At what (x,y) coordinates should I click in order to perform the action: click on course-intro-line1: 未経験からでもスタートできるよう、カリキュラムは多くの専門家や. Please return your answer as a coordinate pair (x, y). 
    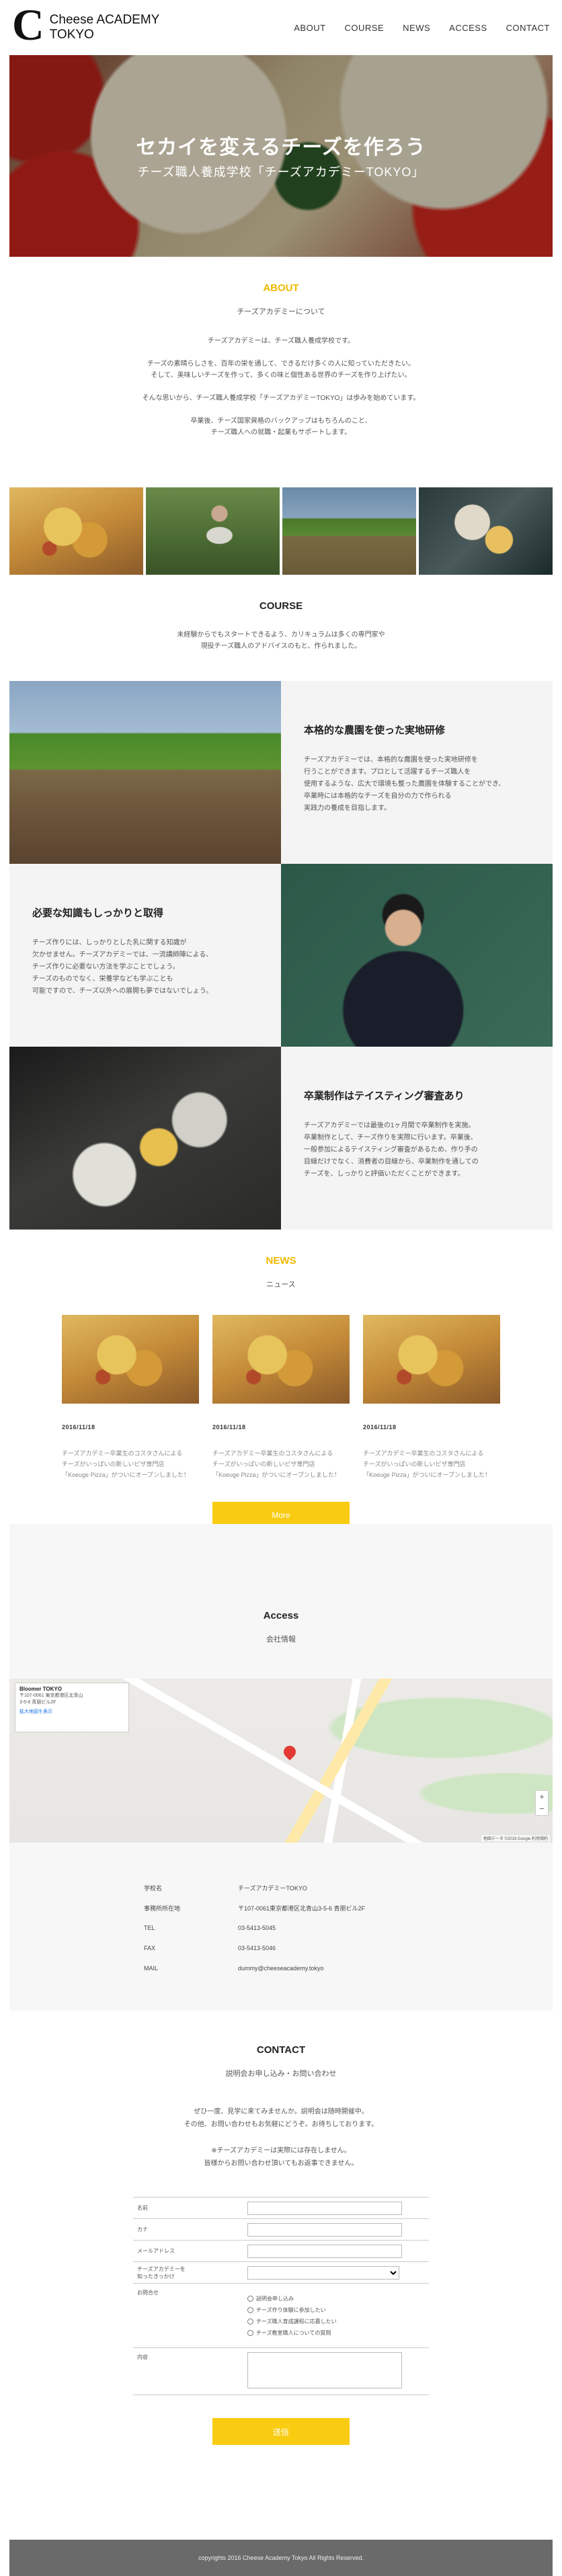
    Looking at the image, I should click on (281, 635).